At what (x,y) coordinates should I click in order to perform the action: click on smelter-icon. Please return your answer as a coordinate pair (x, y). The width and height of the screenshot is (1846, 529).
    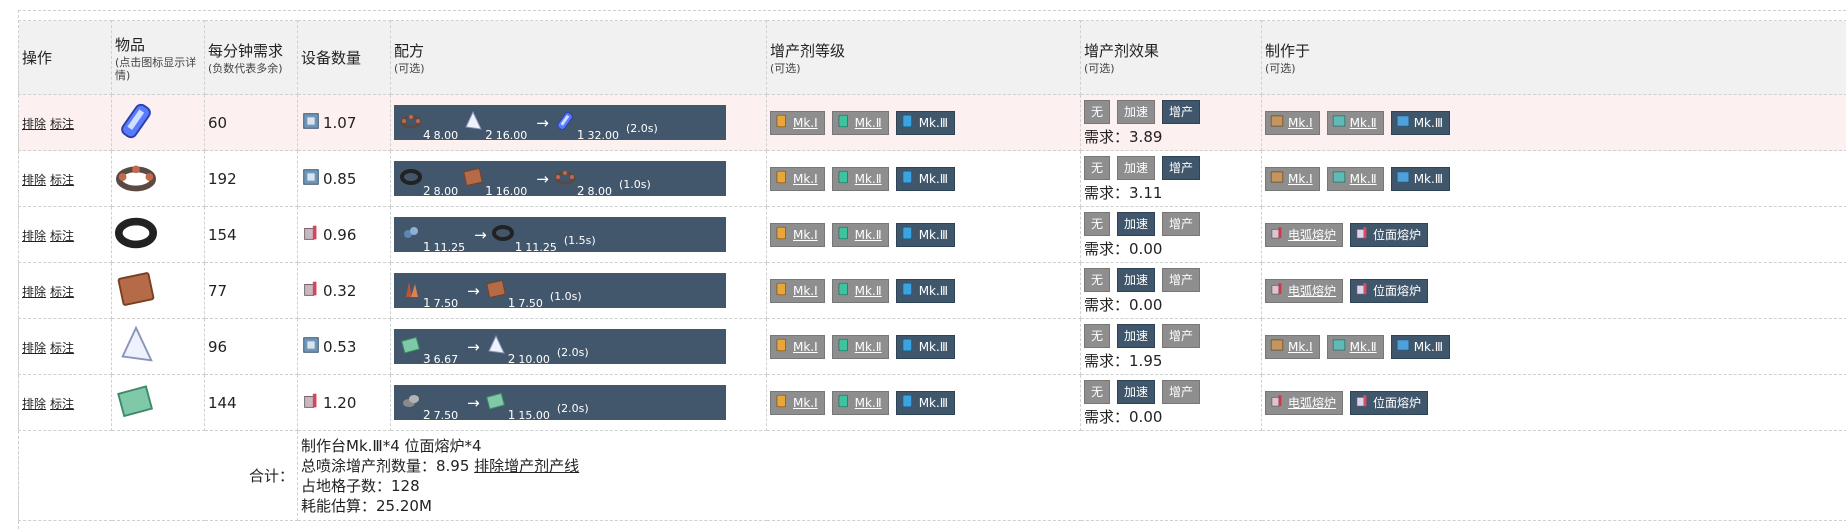
    Looking at the image, I should click on (312, 291).